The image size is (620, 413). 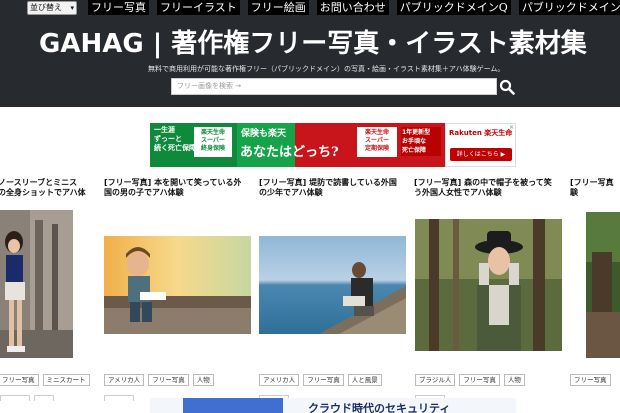 I want to click on card-title-line: 験, so click(x=595, y=193).